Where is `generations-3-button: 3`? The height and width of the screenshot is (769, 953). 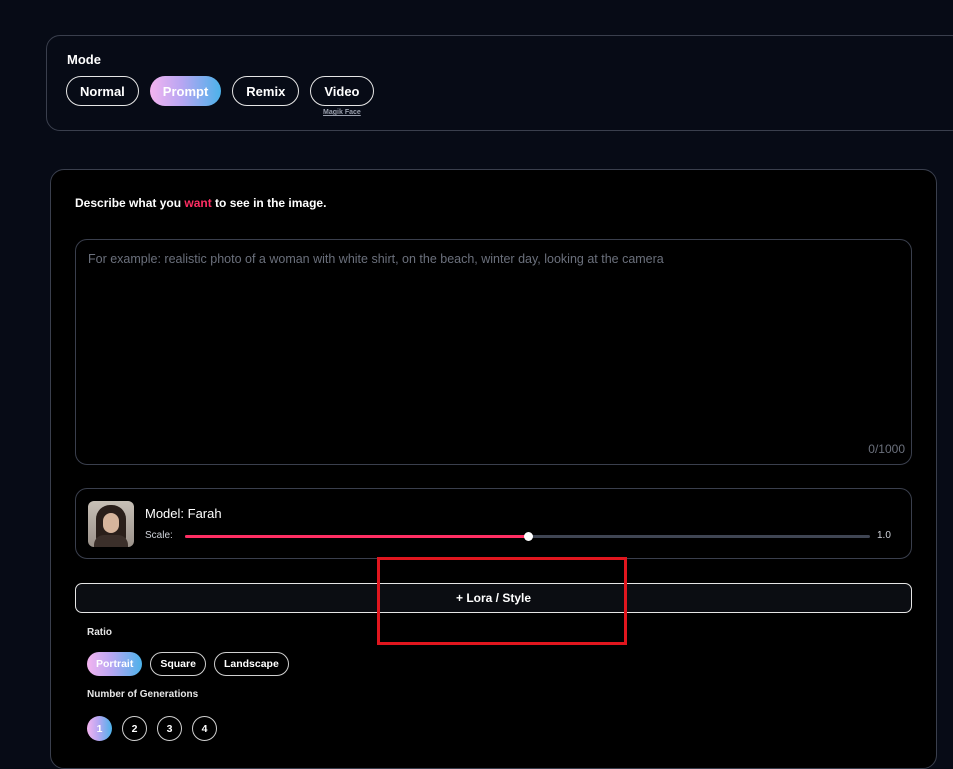 generations-3-button: 3 is located at coordinates (169, 728).